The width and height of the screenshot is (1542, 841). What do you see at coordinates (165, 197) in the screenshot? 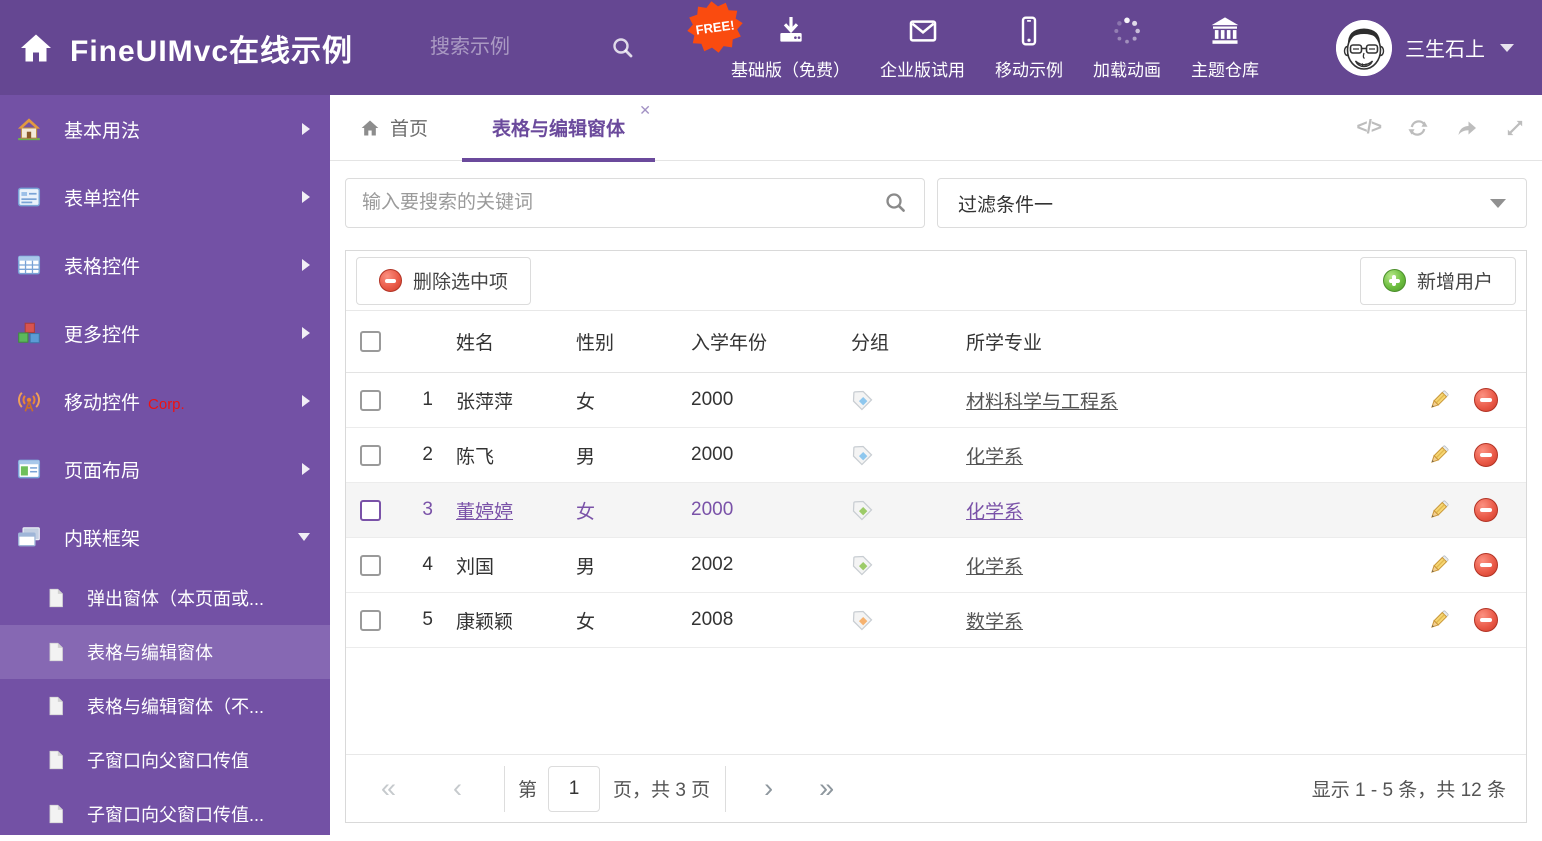
I see `sidebar-item-form-controls: 表单控件` at bounding box center [165, 197].